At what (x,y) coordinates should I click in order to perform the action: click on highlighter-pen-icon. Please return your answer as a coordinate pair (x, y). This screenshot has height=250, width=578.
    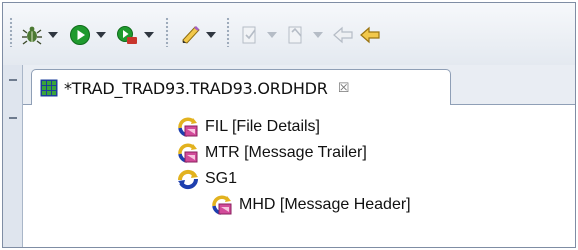
    Looking at the image, I should click on (191, 35).